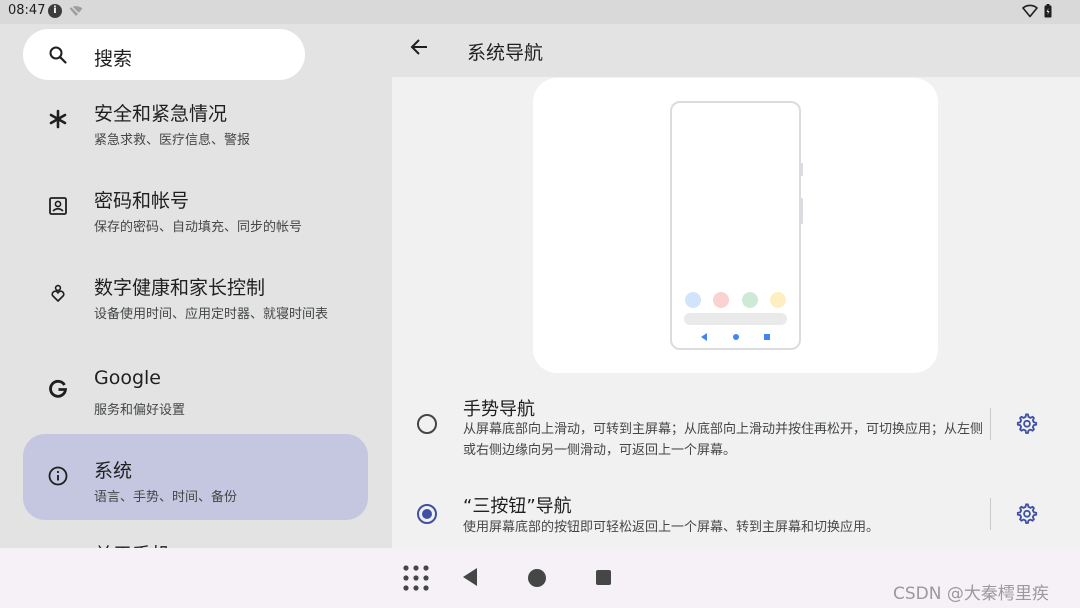 The width and height of the screenshot is (1080, 608). Describe the element at coordinates (211, 314) in the screenshot. I see `menu-item-subtitle: 设备使用时间、应用定时器、就寝时间表` at that location.